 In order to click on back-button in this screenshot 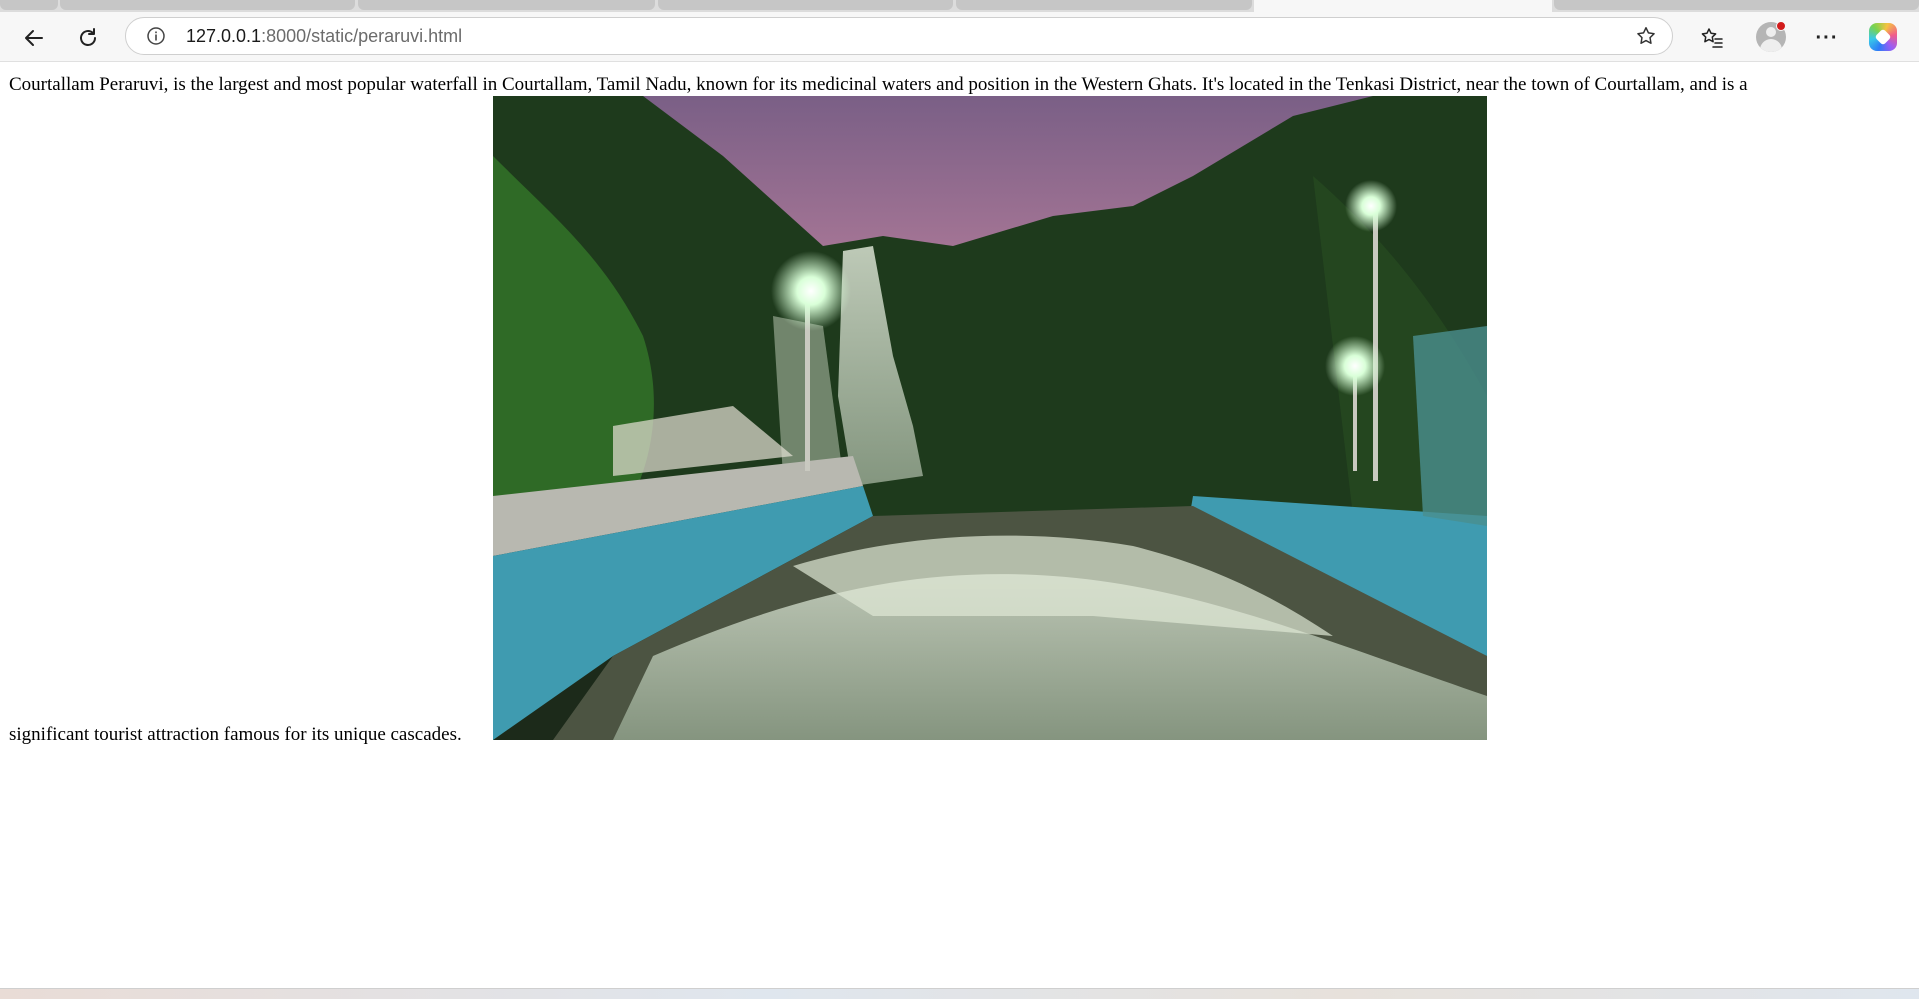, I will do `click(34, 38)`.